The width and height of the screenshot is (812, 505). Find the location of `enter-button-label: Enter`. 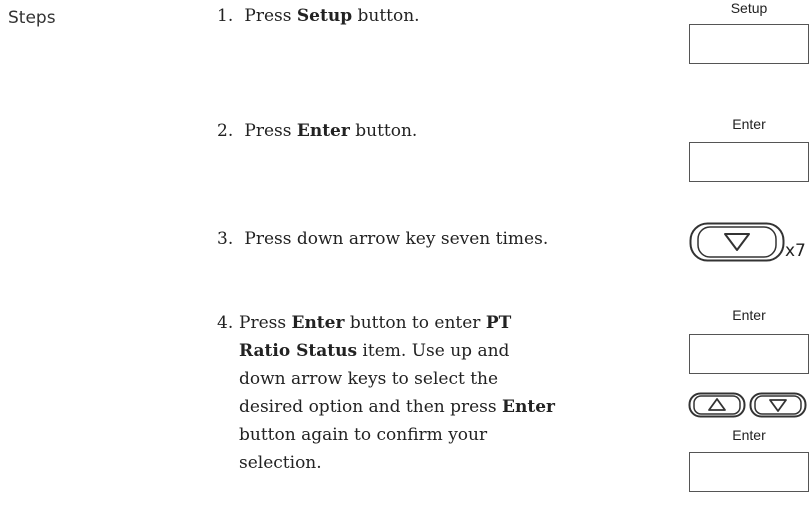

enter-button-label: Enter is located at coordinates (749, 124).